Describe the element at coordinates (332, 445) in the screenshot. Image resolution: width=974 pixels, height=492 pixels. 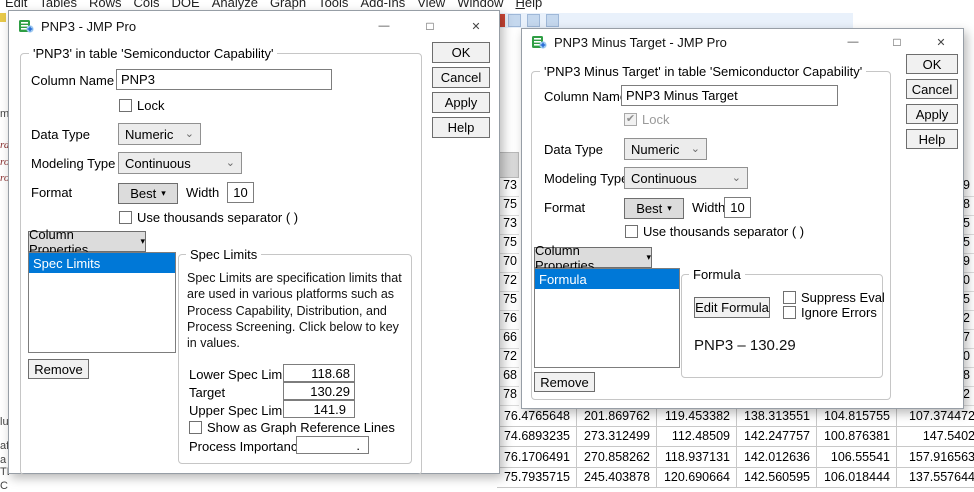
I see `process-importance-input: .` at that location.